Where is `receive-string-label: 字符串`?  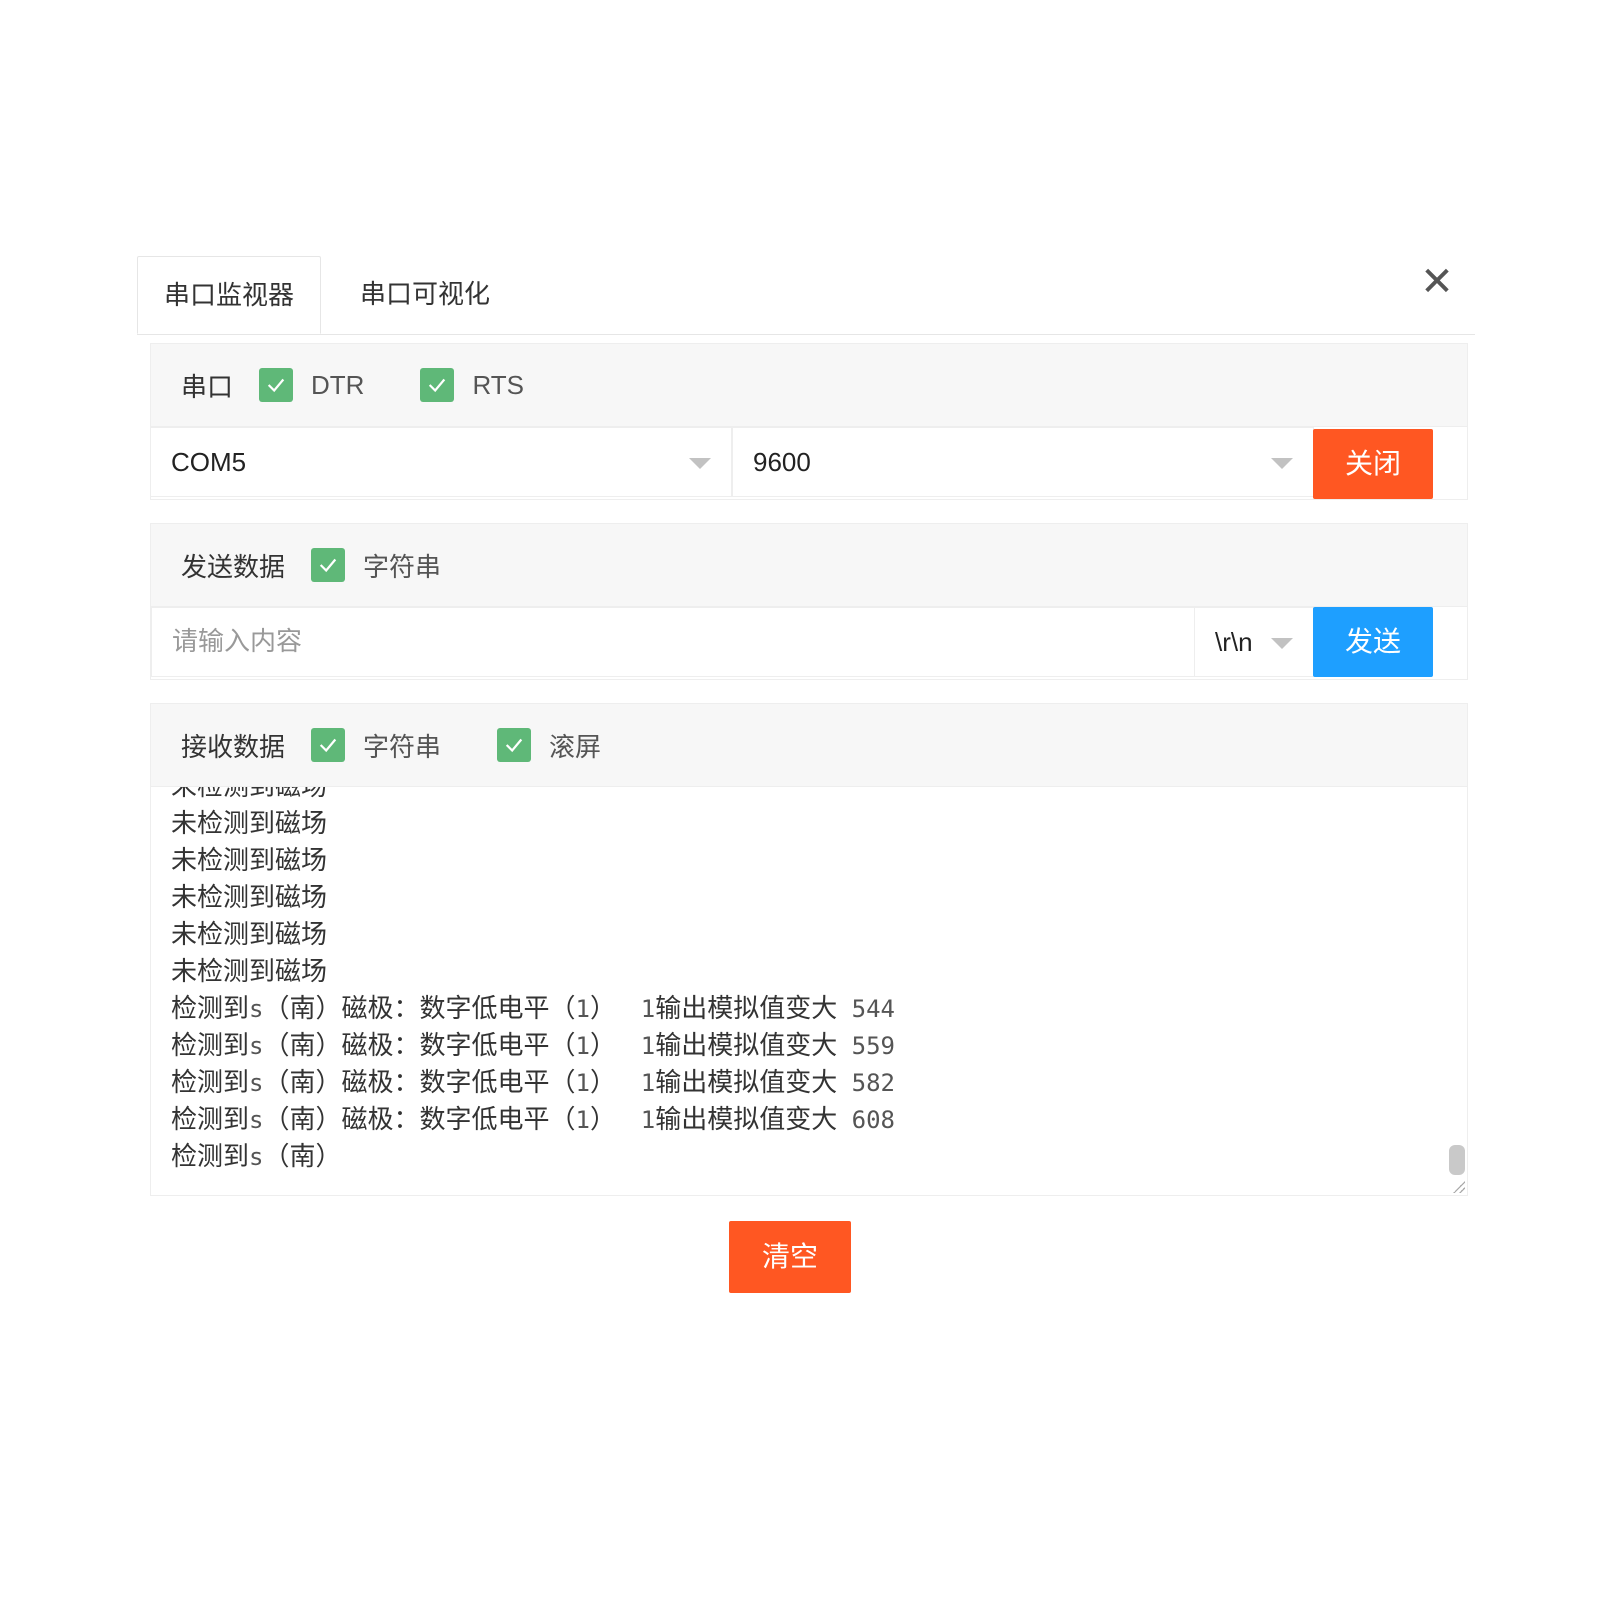 receive-string-label: 字符串 is located at coordinates (402, 746).